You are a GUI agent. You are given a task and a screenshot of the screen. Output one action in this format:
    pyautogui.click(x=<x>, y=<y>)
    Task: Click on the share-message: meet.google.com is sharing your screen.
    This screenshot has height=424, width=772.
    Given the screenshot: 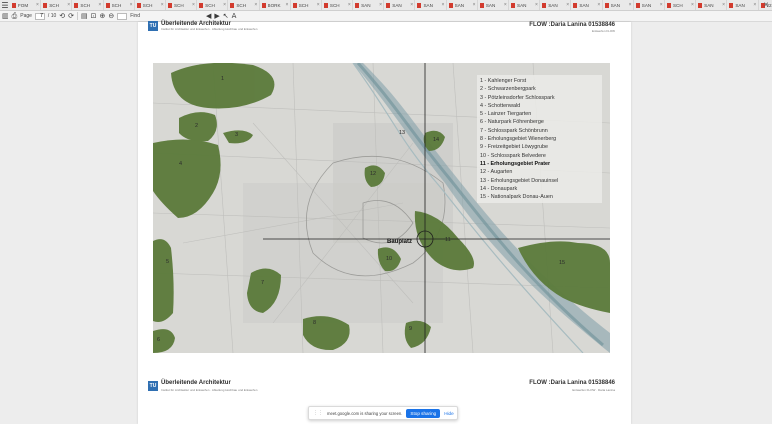 What is the action you would take?
    pyautogui.click(x=365, y=413)
    